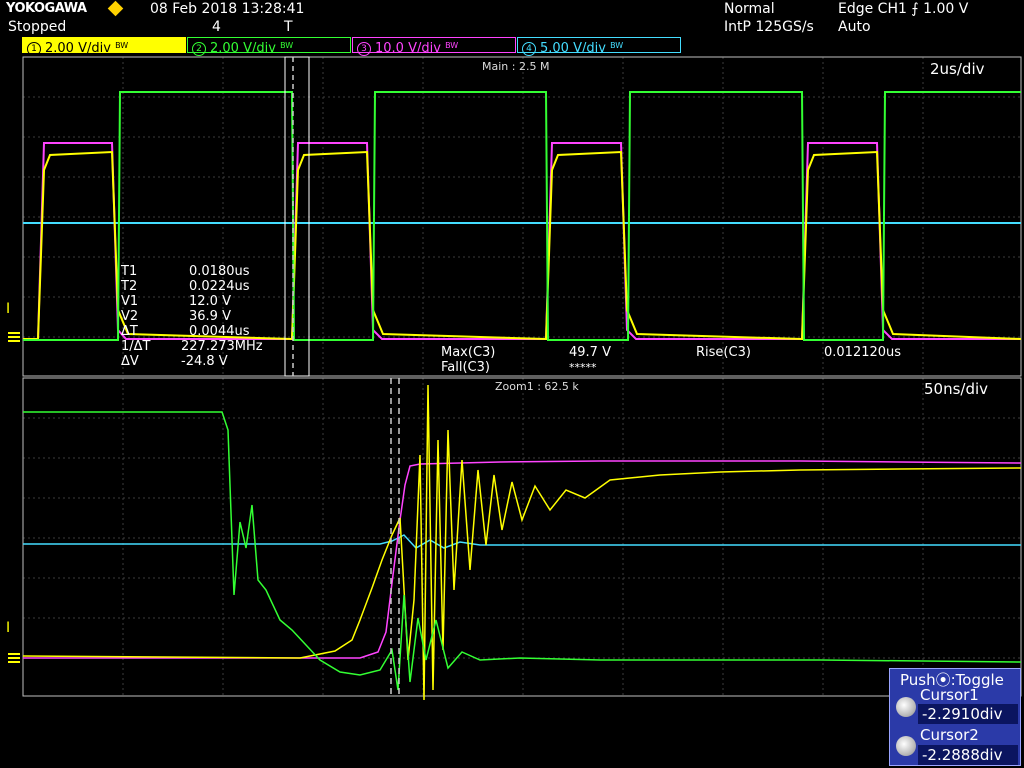 This screenshot has height=768, width=1024. I want to click on cursor-t2-row: T2 0.0224us, so click(192, 286).